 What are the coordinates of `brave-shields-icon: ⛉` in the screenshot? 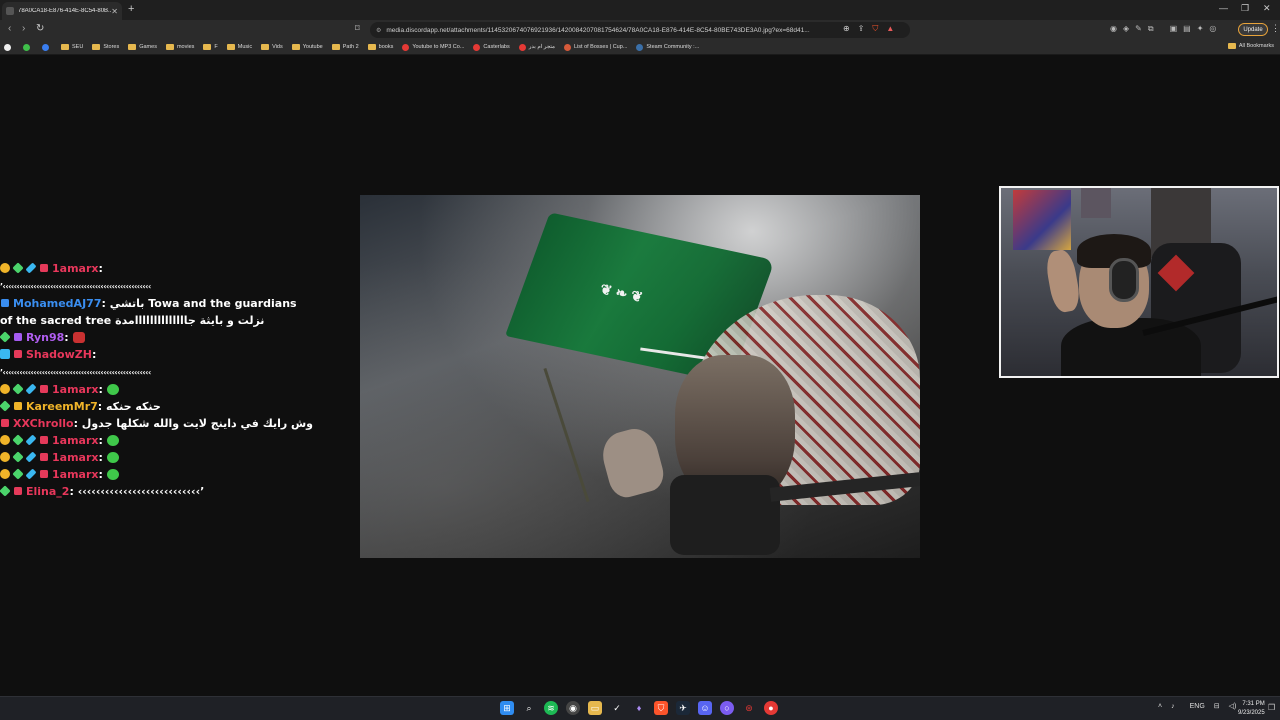 It's located at (875, 29).